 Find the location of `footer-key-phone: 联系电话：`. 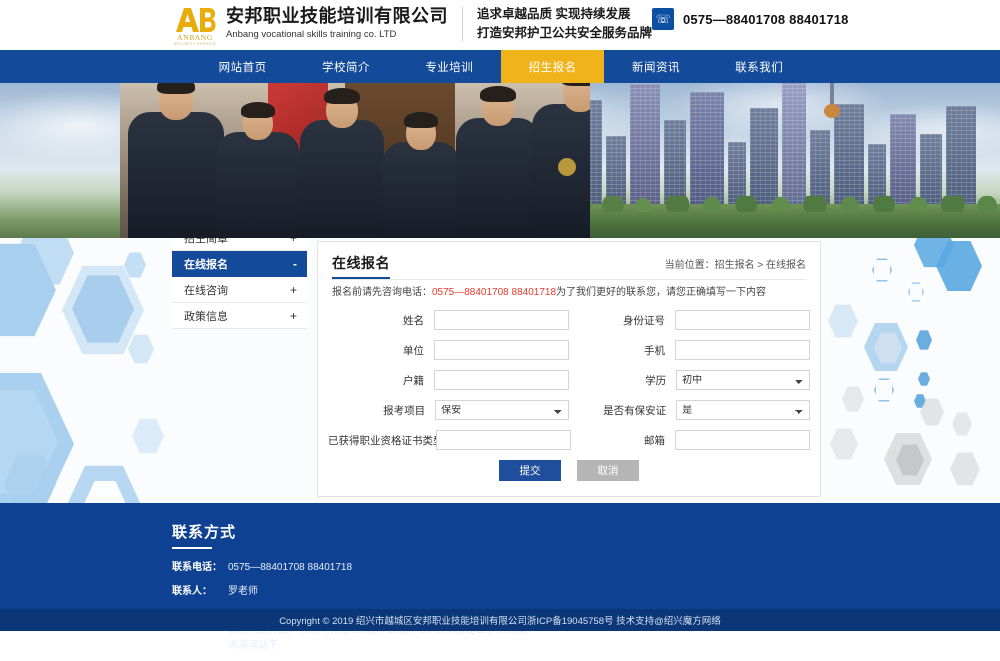

footer-key-phone: 联系电话： is located at coordinates (197, 567).